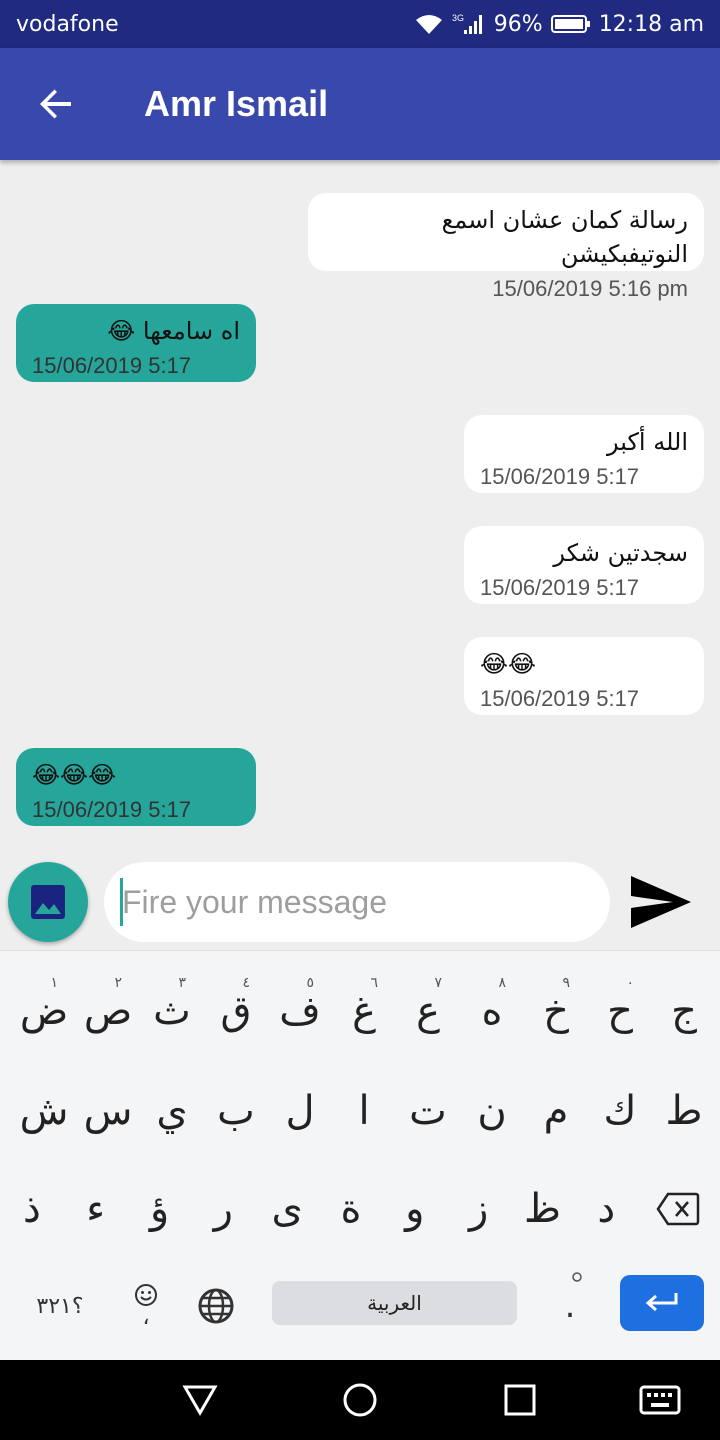 The image size is (720, 1440). What do you see at coordinates (620, 1011) in the screenshot?
I see `key: ح٠` at bounding box center [620, 1011].